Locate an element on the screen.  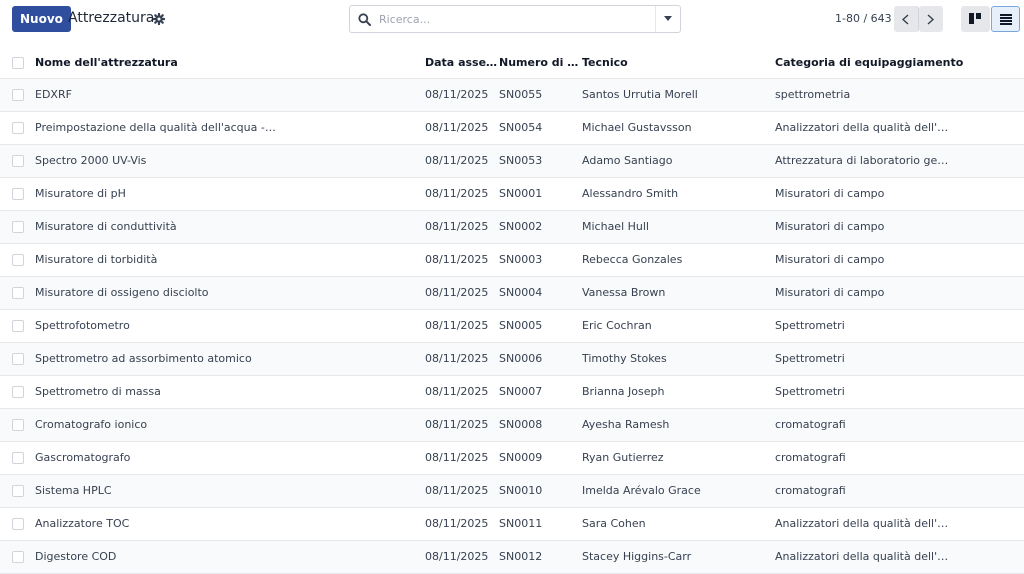
select-all-cell is located at coordinates (17, 63).